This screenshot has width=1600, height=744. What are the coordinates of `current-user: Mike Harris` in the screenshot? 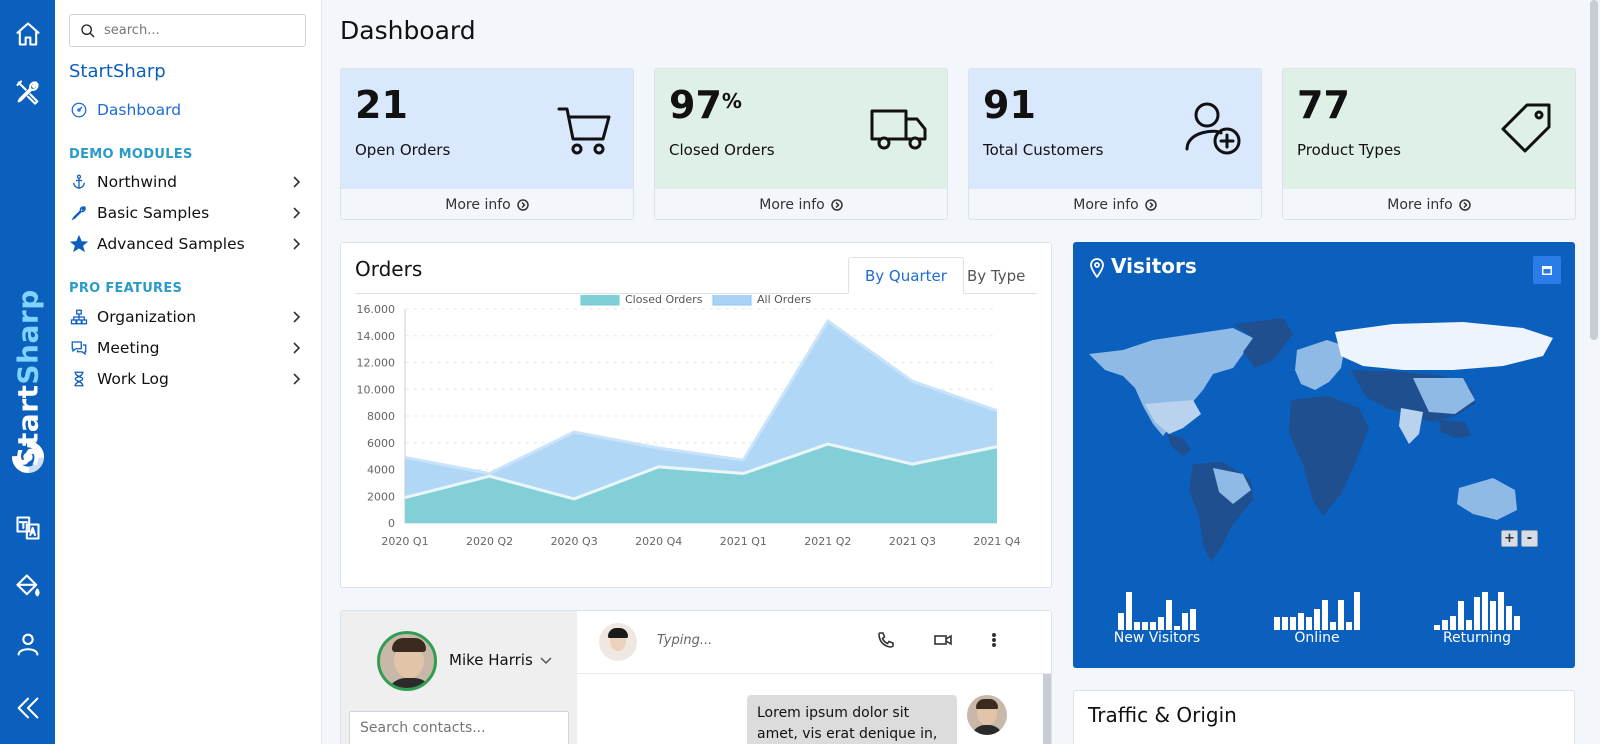 It's located at (501, 660).